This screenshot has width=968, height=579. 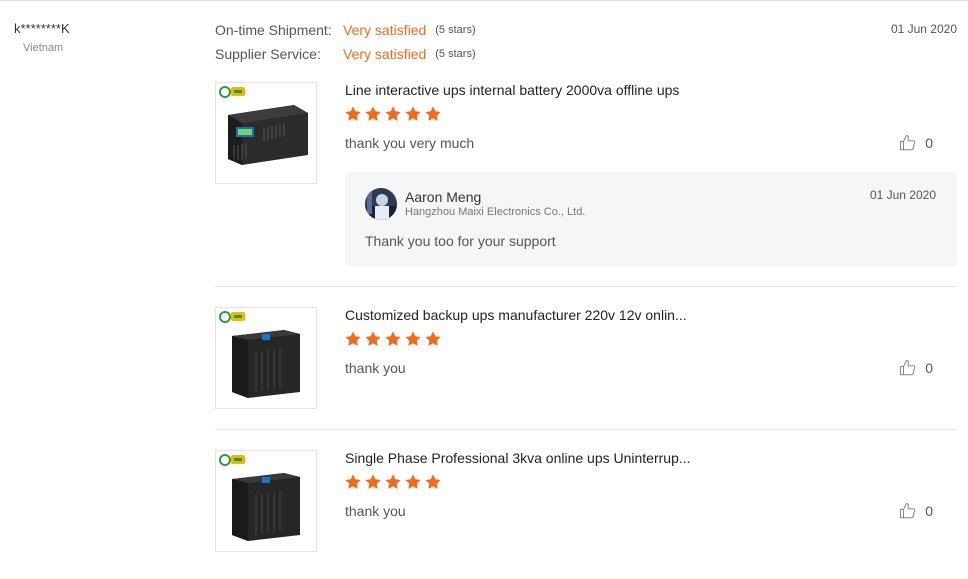 What do you see at coordinates (43, 48) in the screenshot?
I see `reviewer-country: Vietnam` at bounding box center [43, 48].